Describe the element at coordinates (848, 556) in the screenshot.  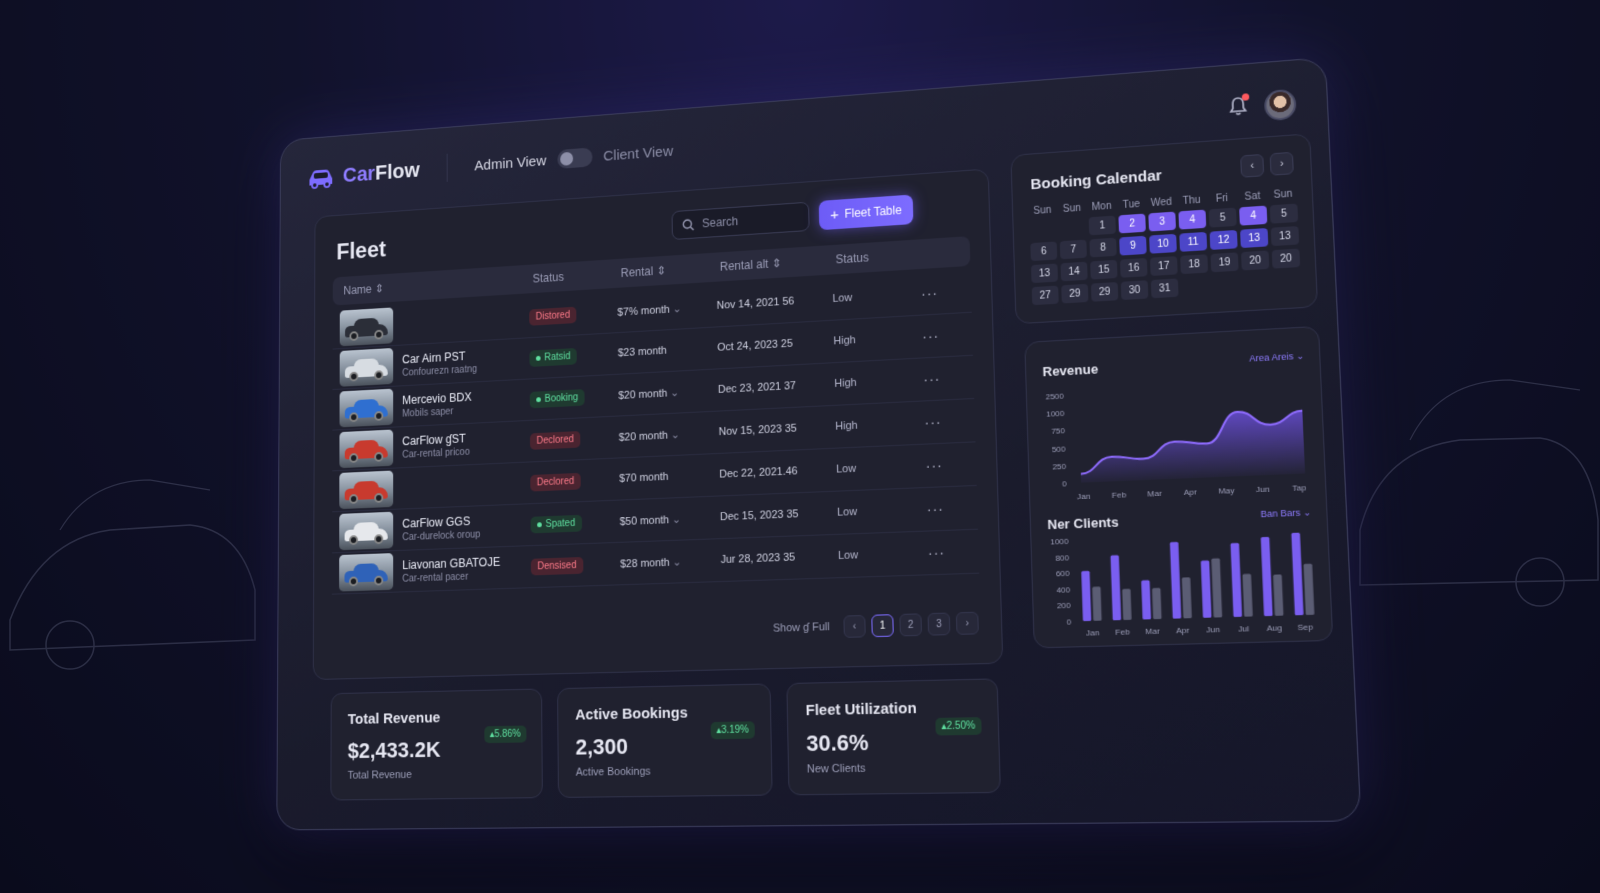
I see `demand-level: Low` at that location.